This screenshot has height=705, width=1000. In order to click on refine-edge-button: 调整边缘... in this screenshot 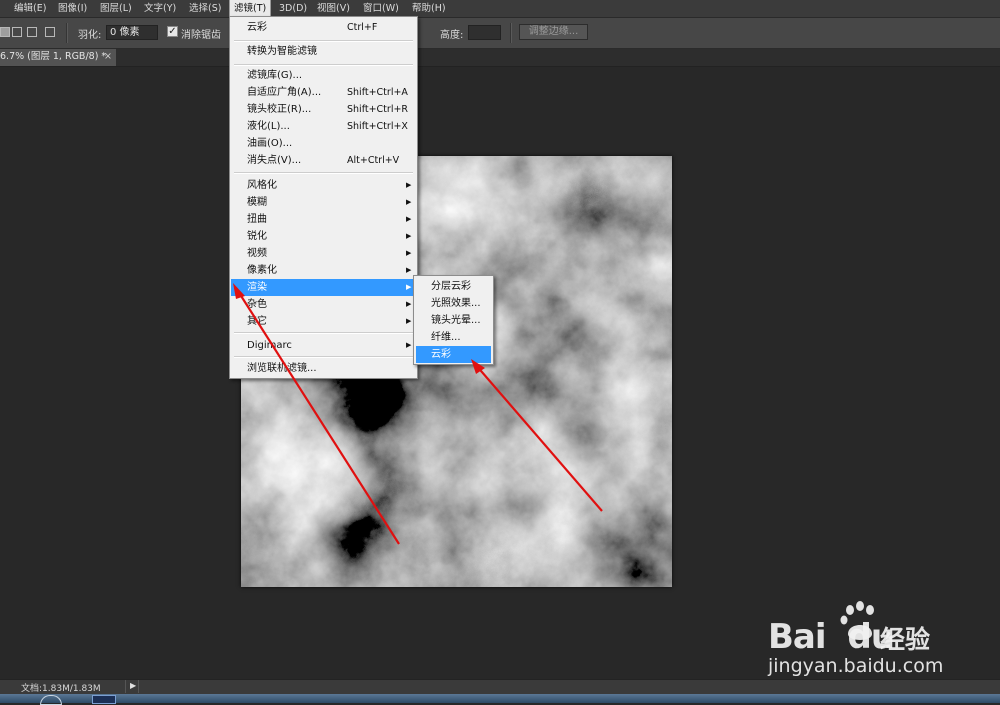, I will do `click(553, 32)`.